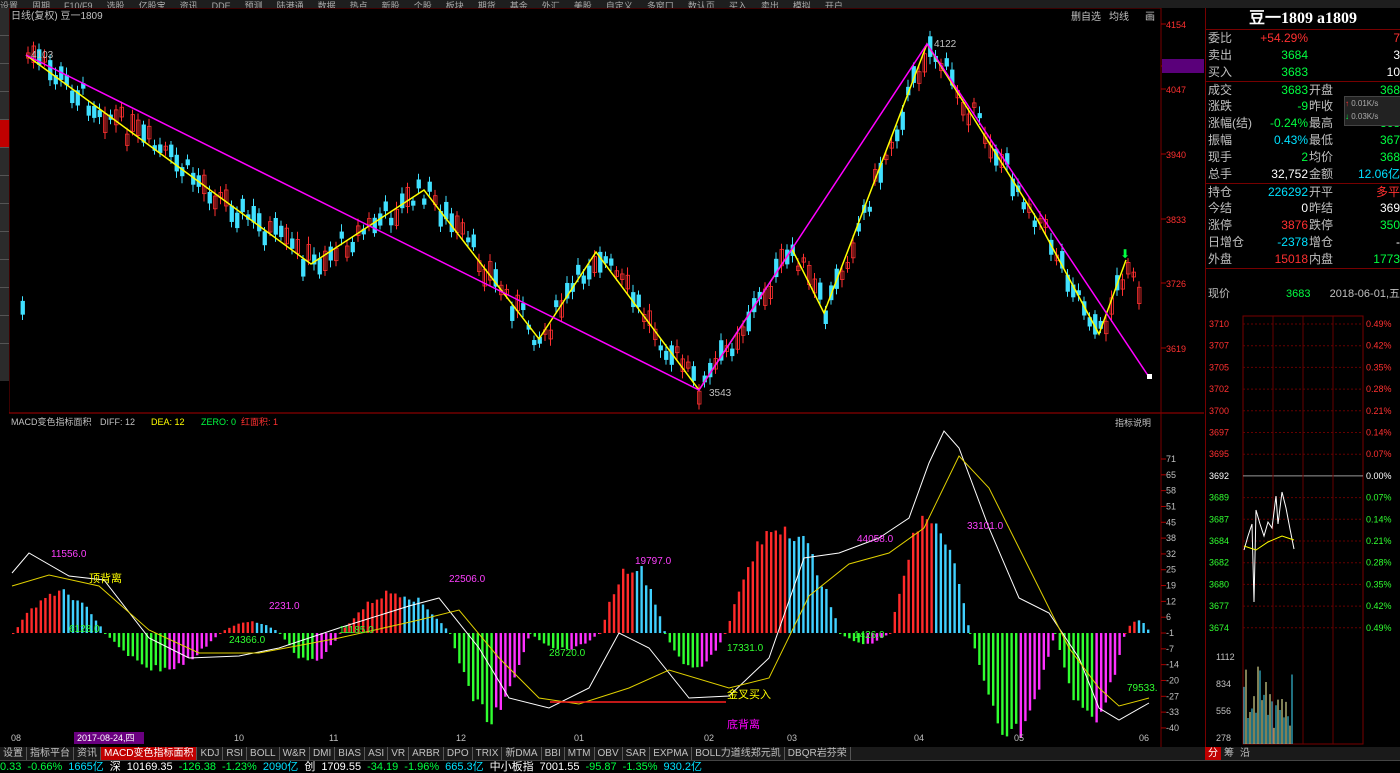 This screenshot has width=1400, height=773. Describe the element at coordinates (1171, 601) in the screenshot. I see `macd-tick-label: 12` at that location.